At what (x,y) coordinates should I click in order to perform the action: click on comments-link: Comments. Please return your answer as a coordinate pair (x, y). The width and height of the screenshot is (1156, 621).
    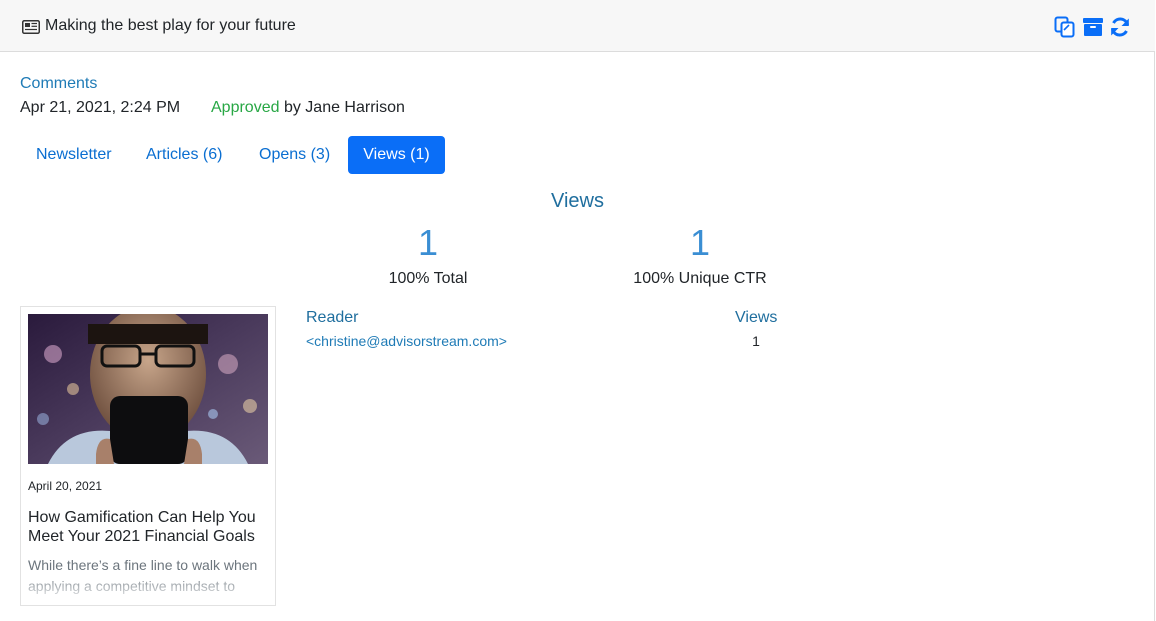
    Looking at the image, I should click on (58, 84).